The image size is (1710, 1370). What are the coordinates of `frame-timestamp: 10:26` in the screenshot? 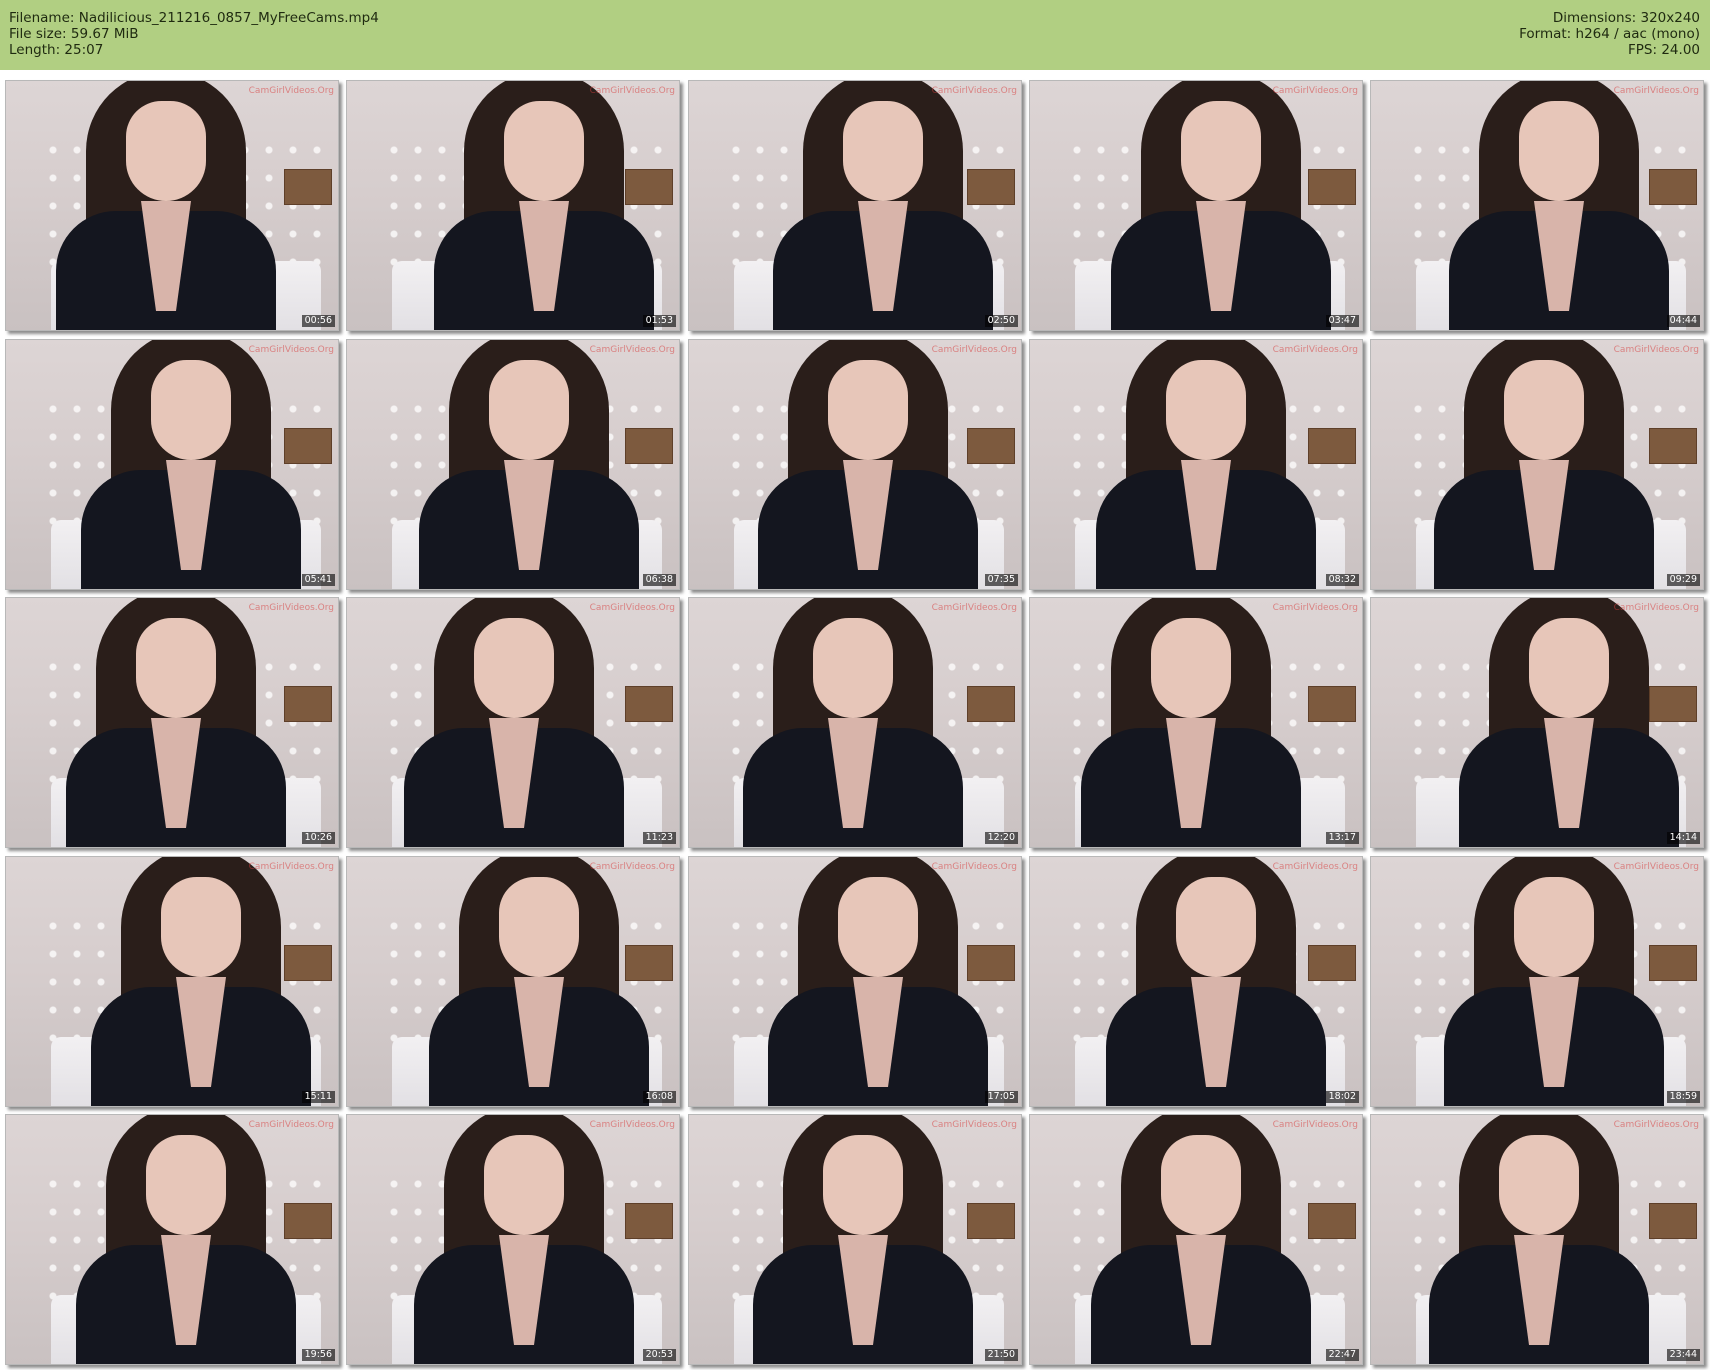 It's located at (318, 838).